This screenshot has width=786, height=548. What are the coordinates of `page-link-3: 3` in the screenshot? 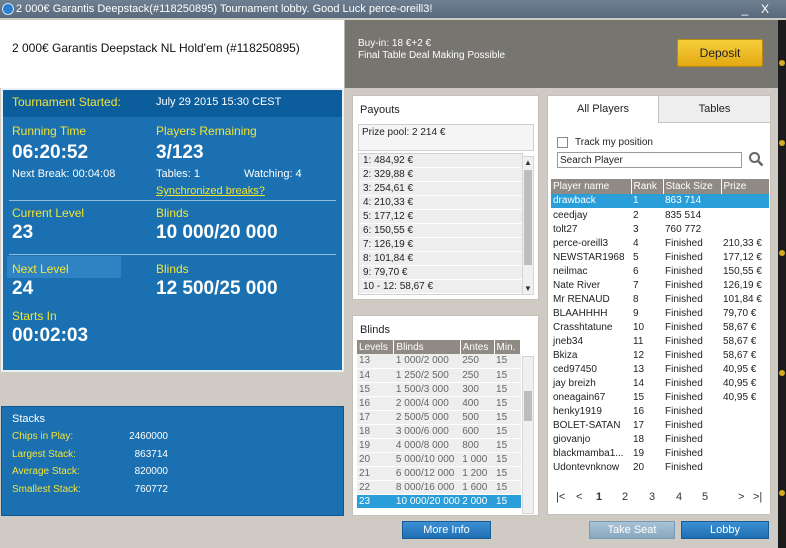 It's located at (652, 497).